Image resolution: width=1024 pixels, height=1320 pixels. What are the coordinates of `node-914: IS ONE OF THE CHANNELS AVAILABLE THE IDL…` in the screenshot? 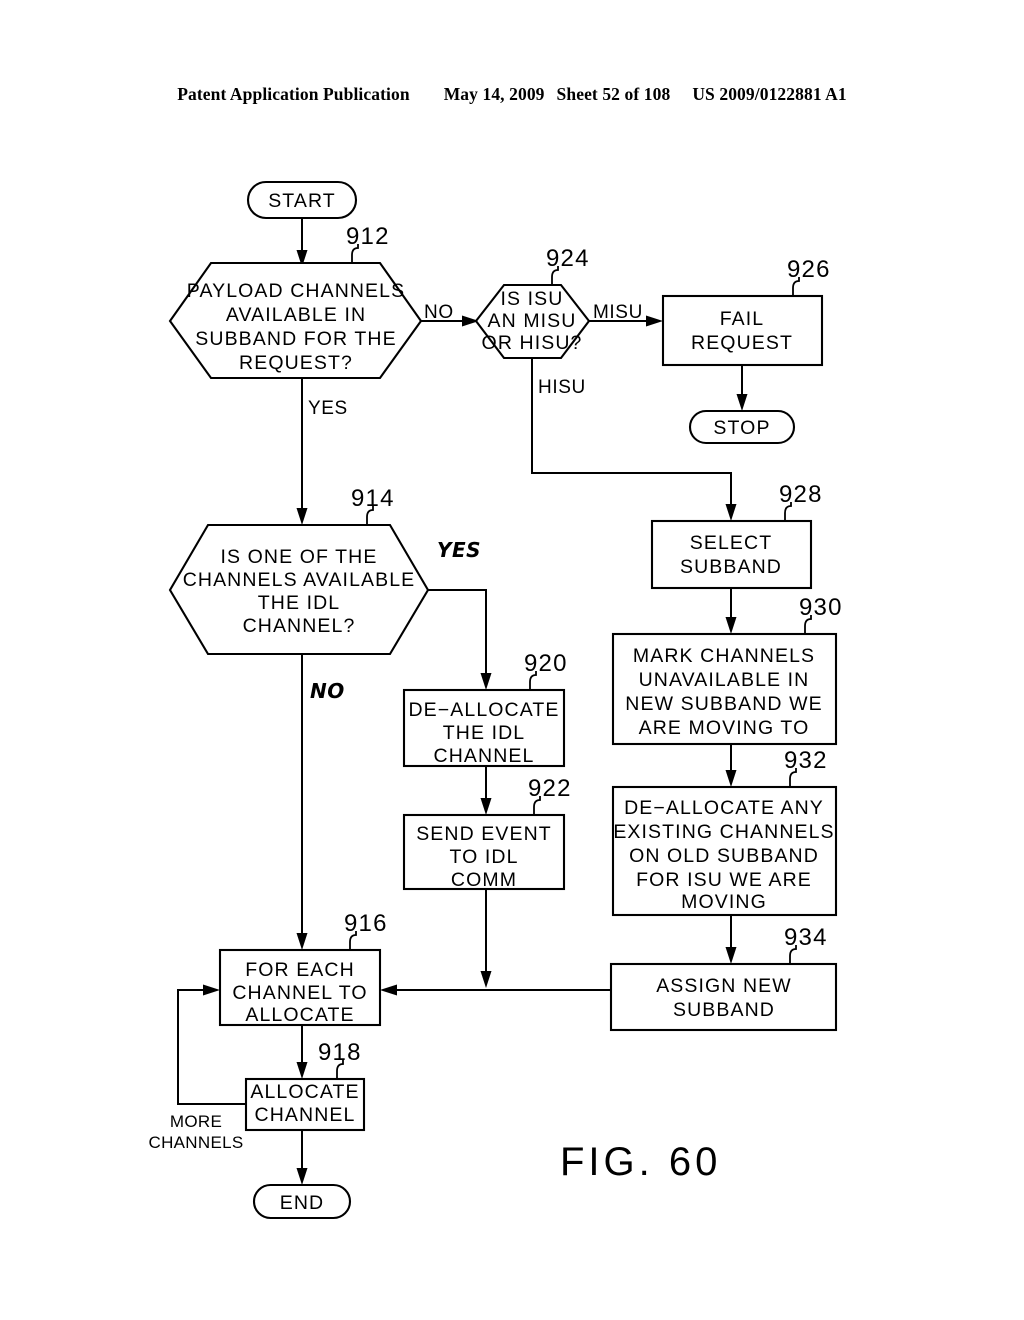 It's located at (299, 589).